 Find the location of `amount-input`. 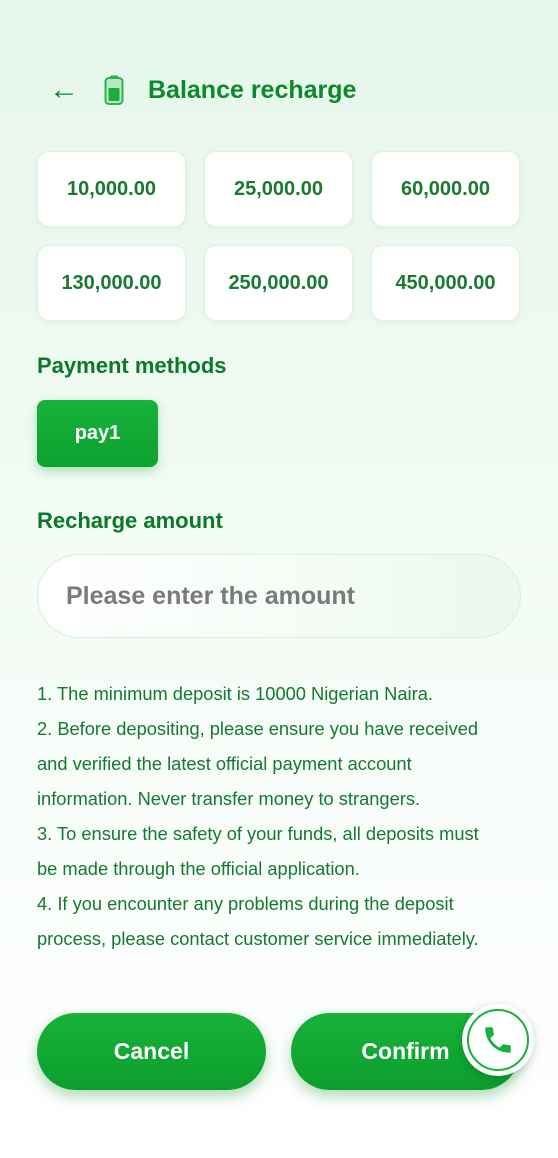

amount-input is located at coordinates (279, 596).